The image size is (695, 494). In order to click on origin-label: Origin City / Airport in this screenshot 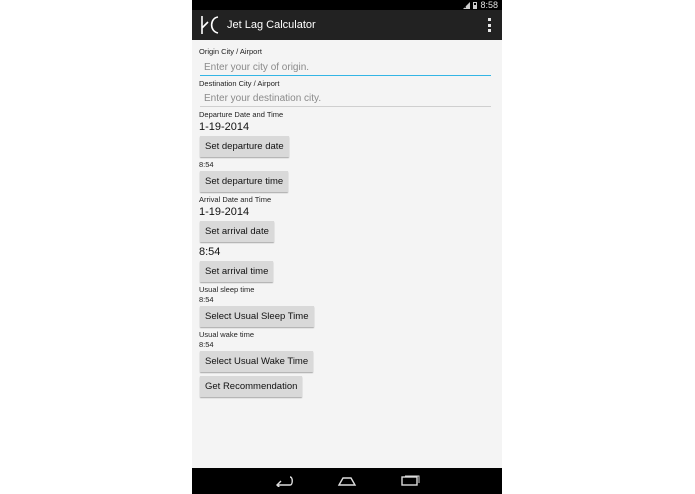, I will do `click(230, 51)`.